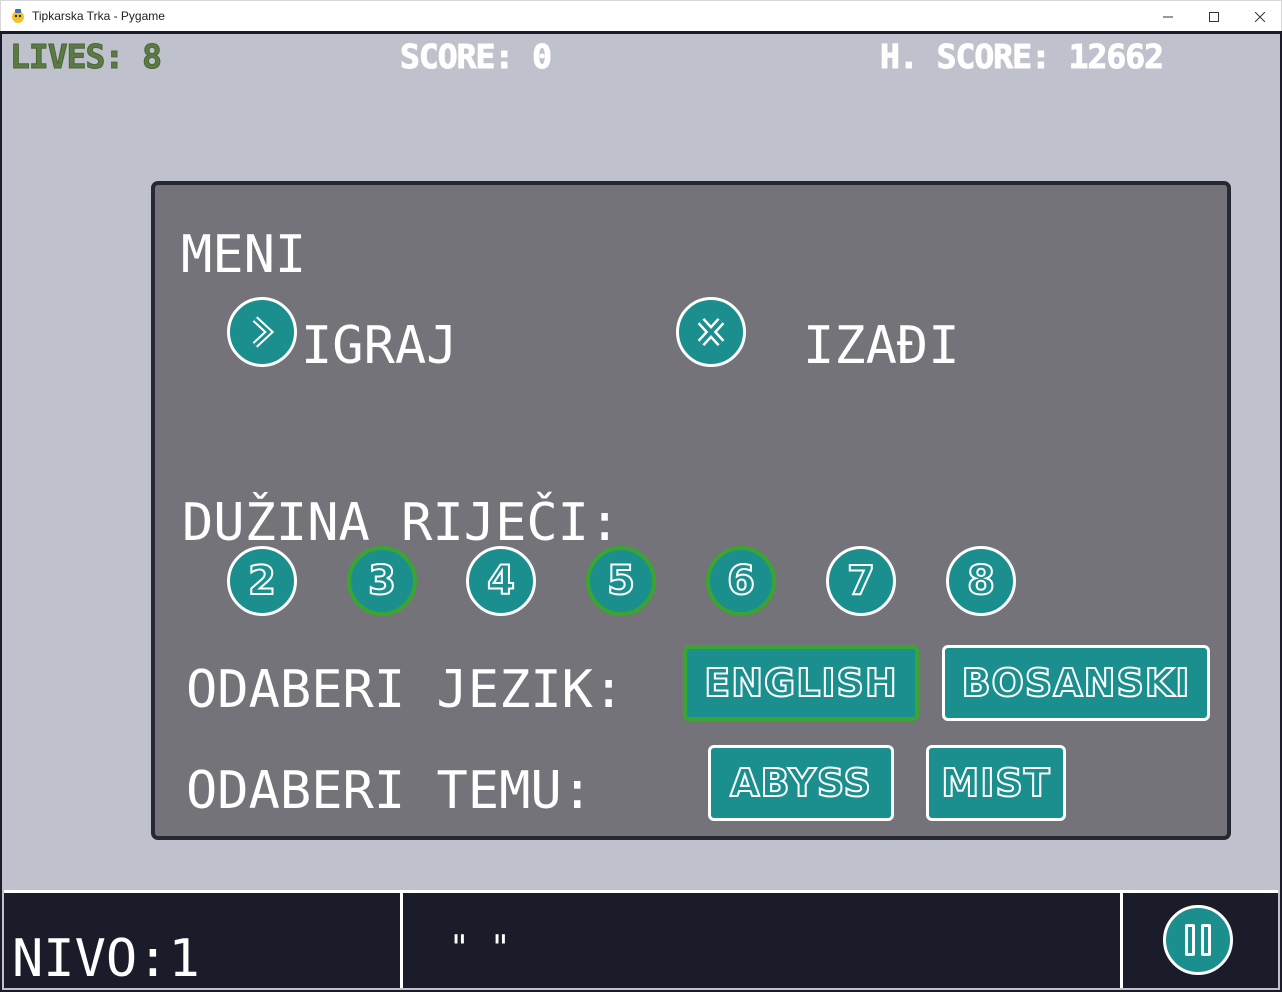 The height and width of the screenshot is (992, 1282). I want to click on exit-button, so click(711, 332).